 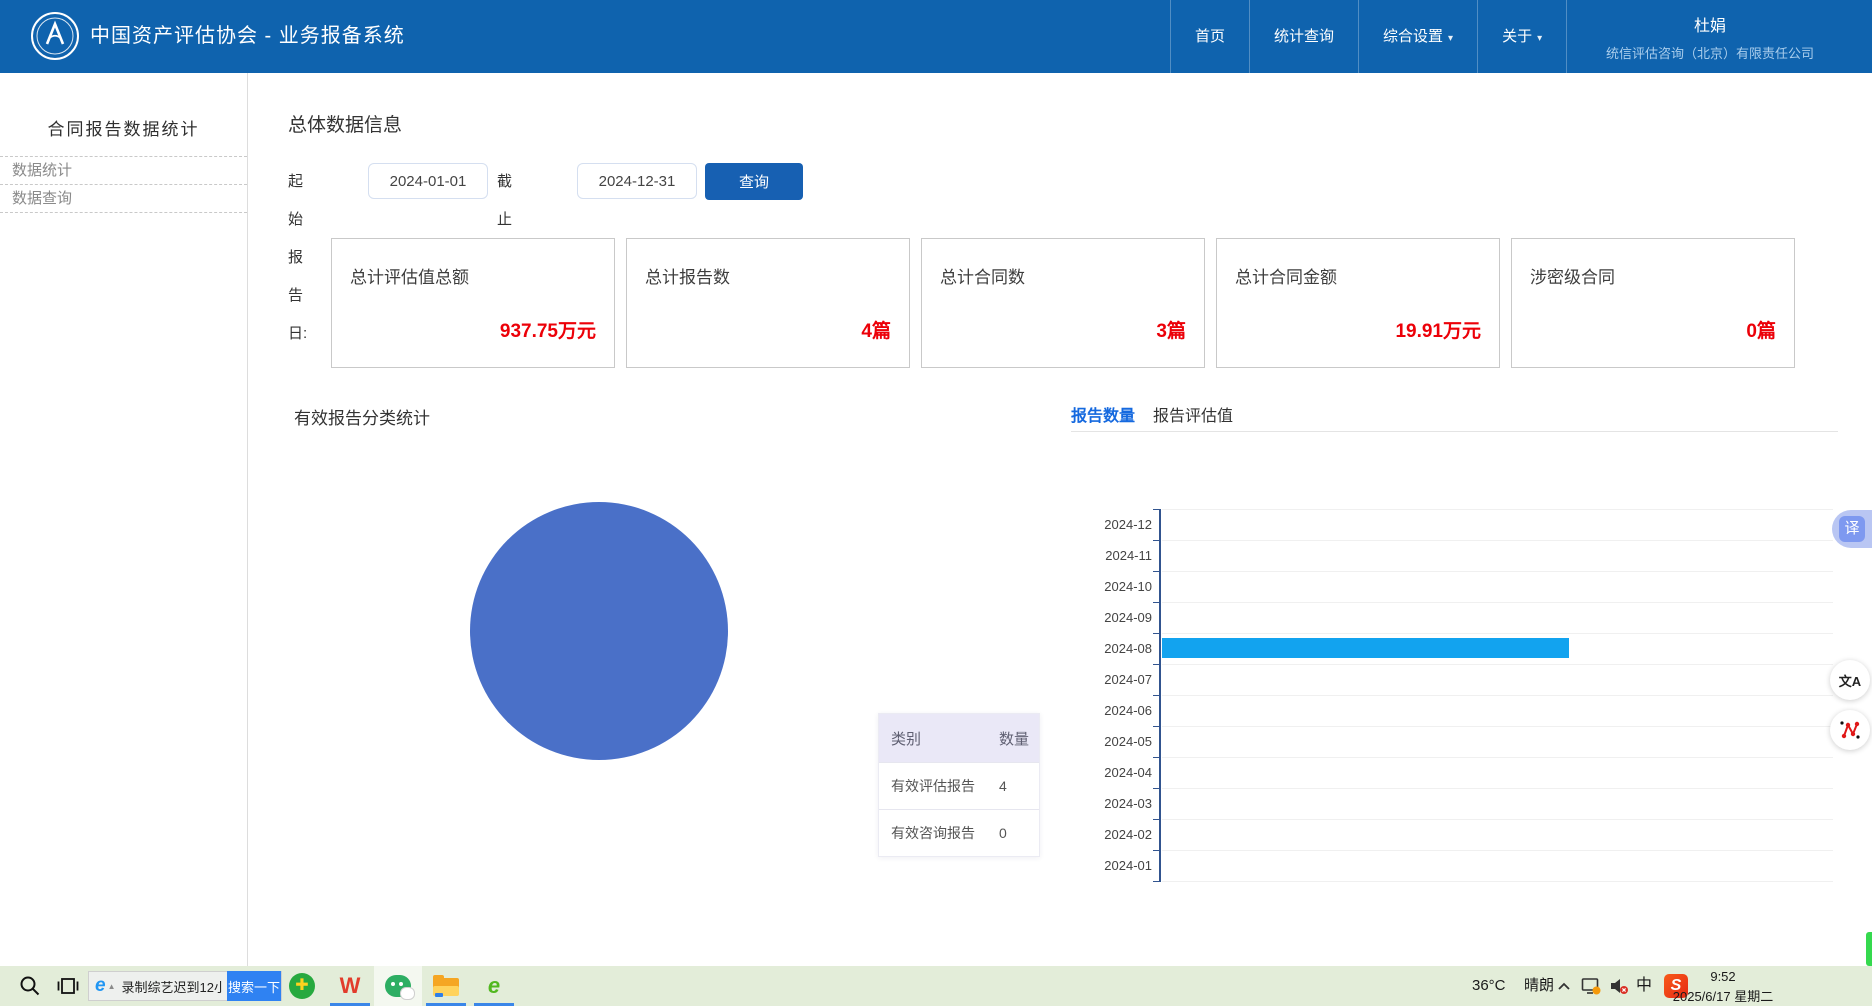 I want to click on stat-card-title: 总计合同数, so click(x=982, y=277).